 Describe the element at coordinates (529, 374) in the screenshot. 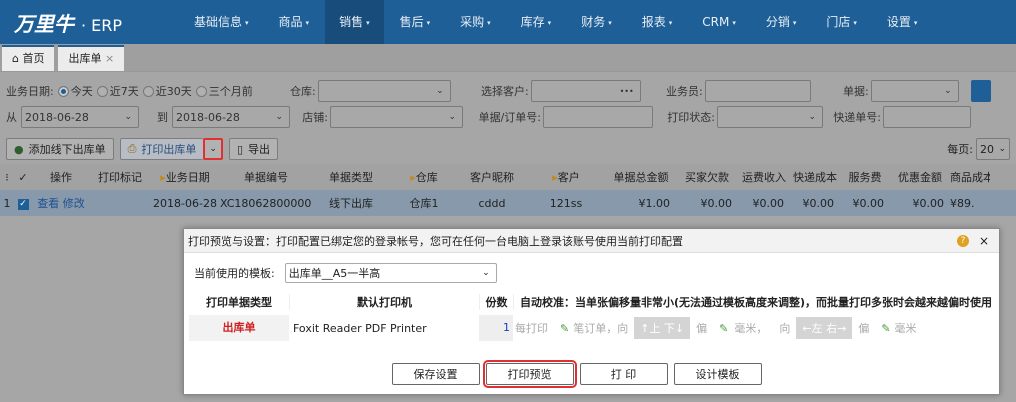

I see `print-preview-button: 打印预览` at that location.